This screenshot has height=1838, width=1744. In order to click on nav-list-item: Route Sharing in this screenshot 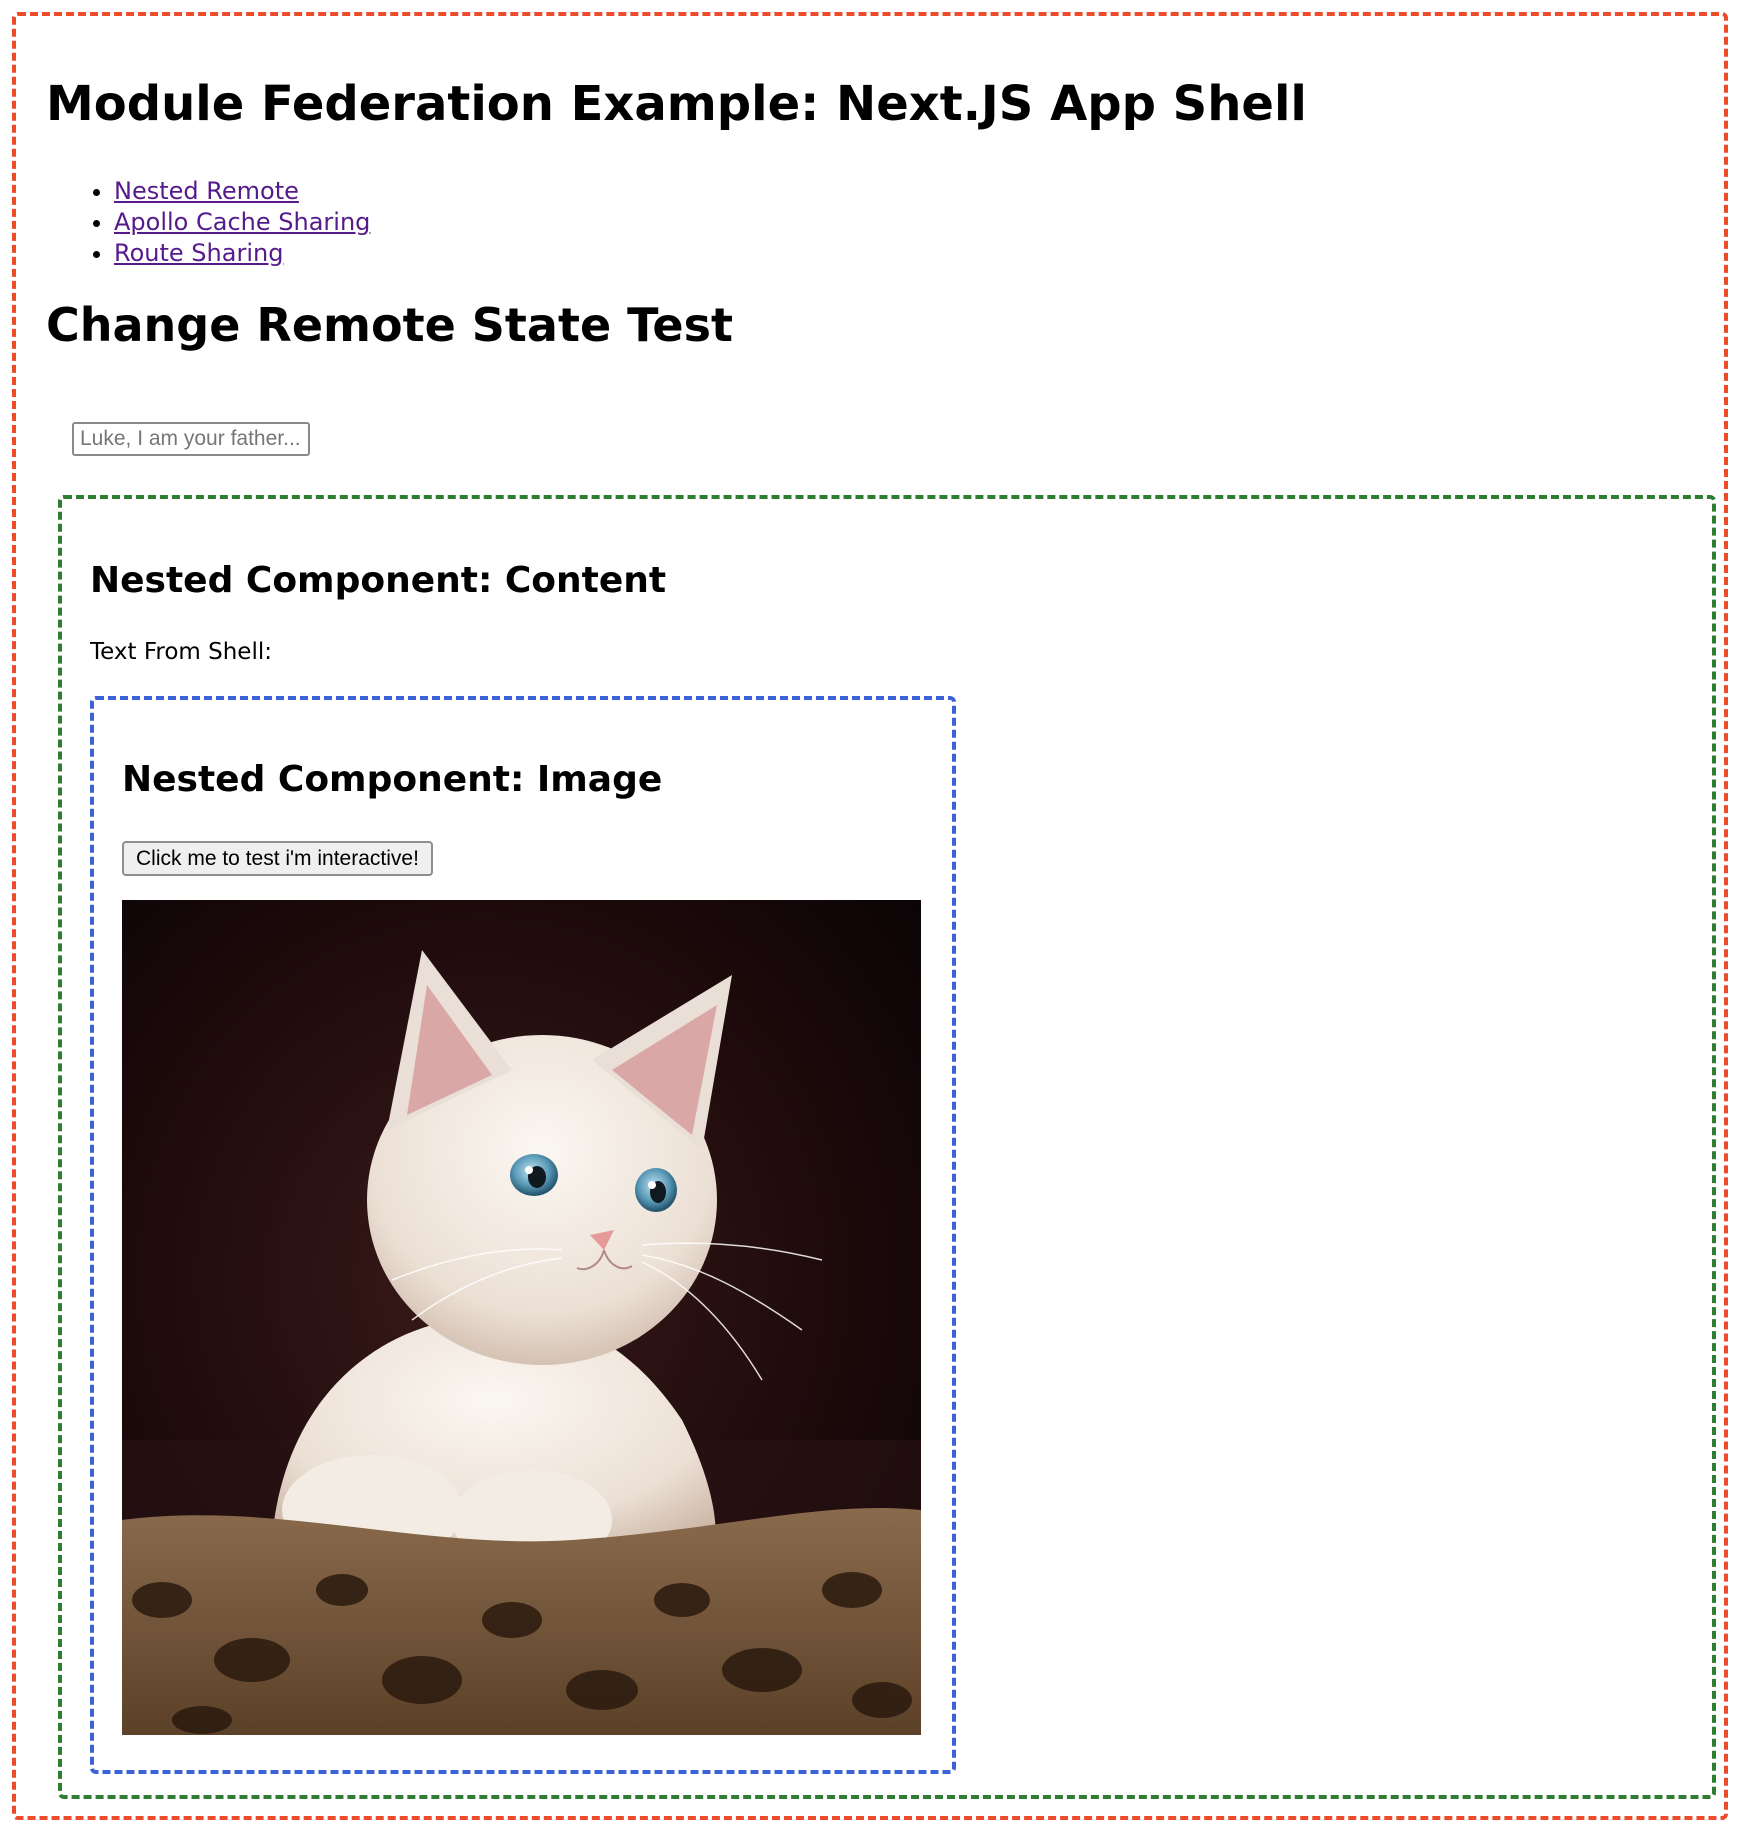, I will do `click(242, 253)`.